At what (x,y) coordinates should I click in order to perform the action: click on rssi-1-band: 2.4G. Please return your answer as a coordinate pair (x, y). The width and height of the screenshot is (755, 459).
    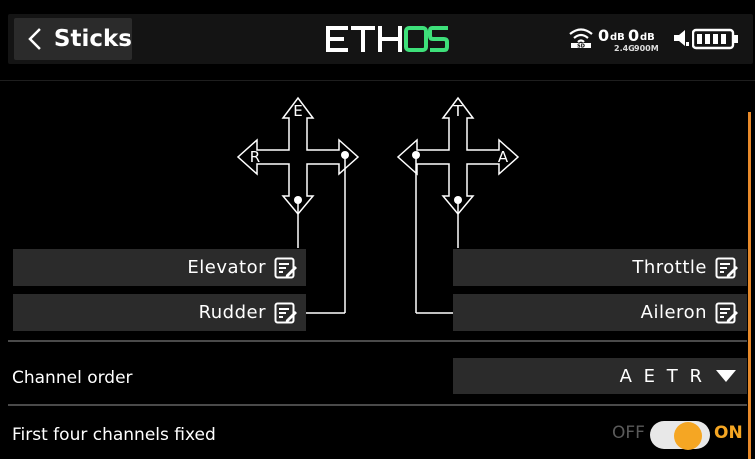
    Looking at the image, I should click on (624, 48).